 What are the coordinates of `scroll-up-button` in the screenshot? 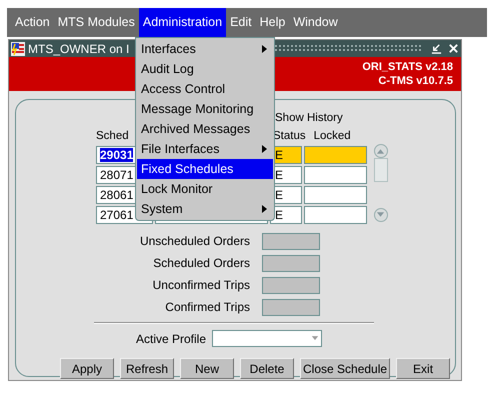 It's located at (381, 151).